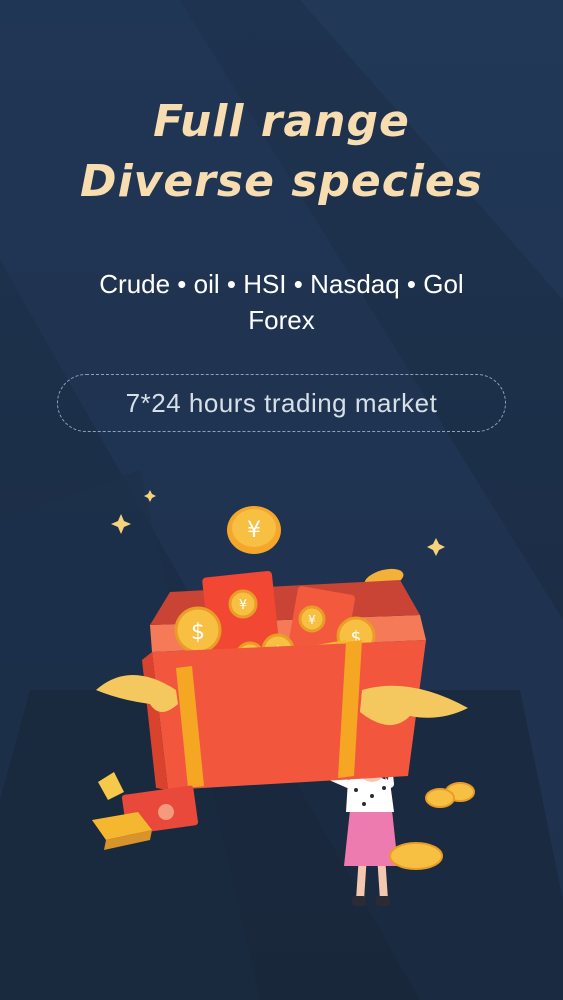 This screenshot has width=563, height=1000. What do you see at coordinates (281, 152) in the screenshot?
I see `headline: Full range Diverse species` at bounding box center [281, 152].